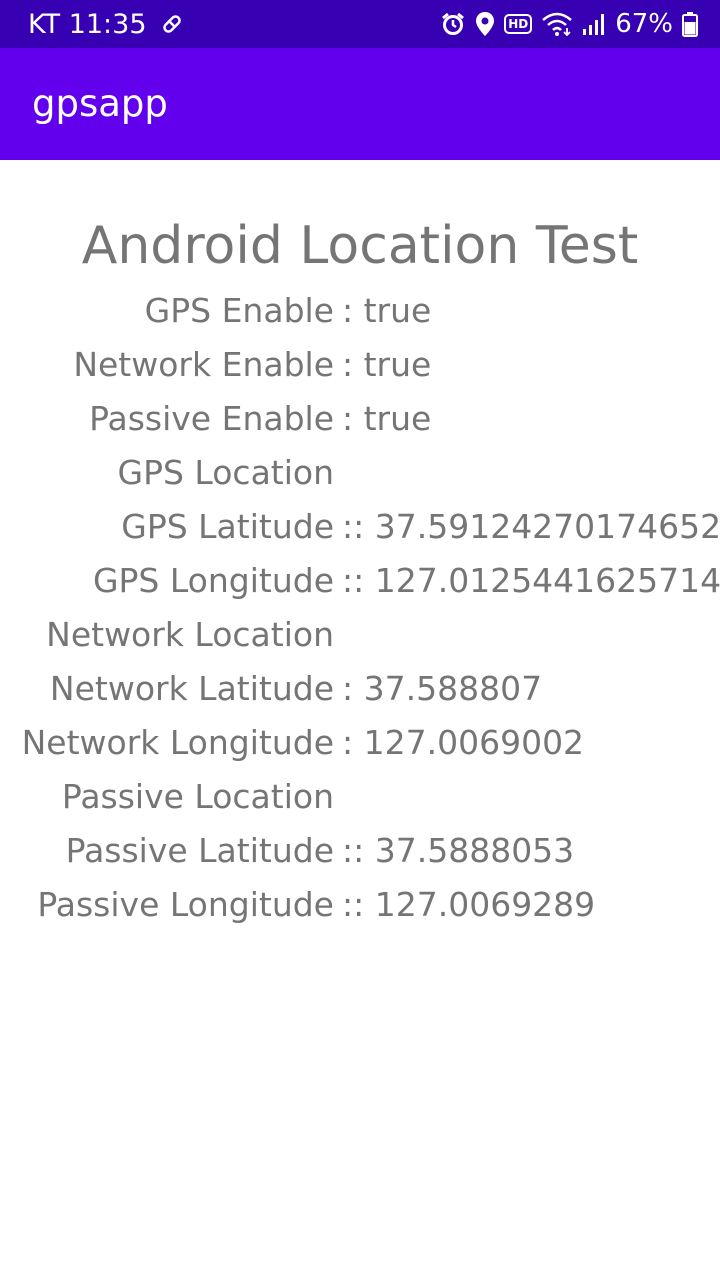 Image resolution: width=720 pixels, height=1280 pixels. I want to click on info-row-gps-enable: GPS Enable : true, so click(360, 311).